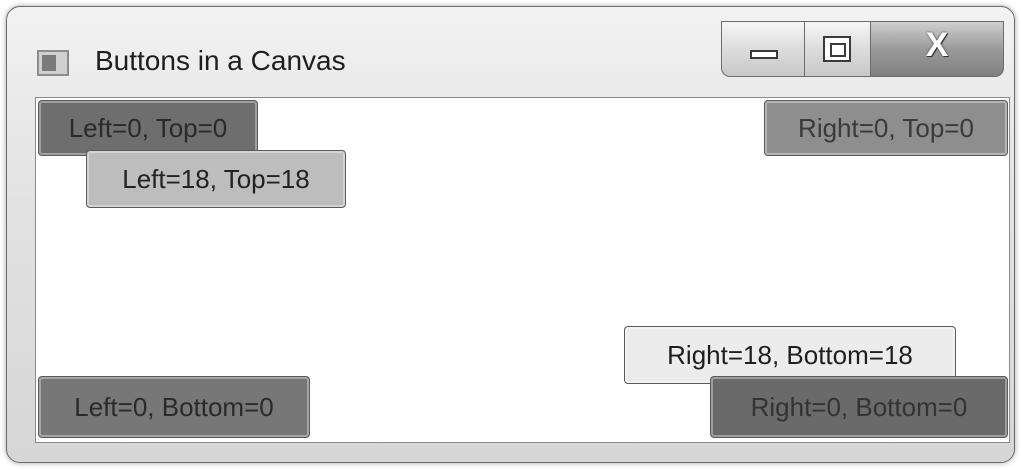 The height and width of the screenshot is (471, 1021). I want to click on close-button: X, so click(937, 49).